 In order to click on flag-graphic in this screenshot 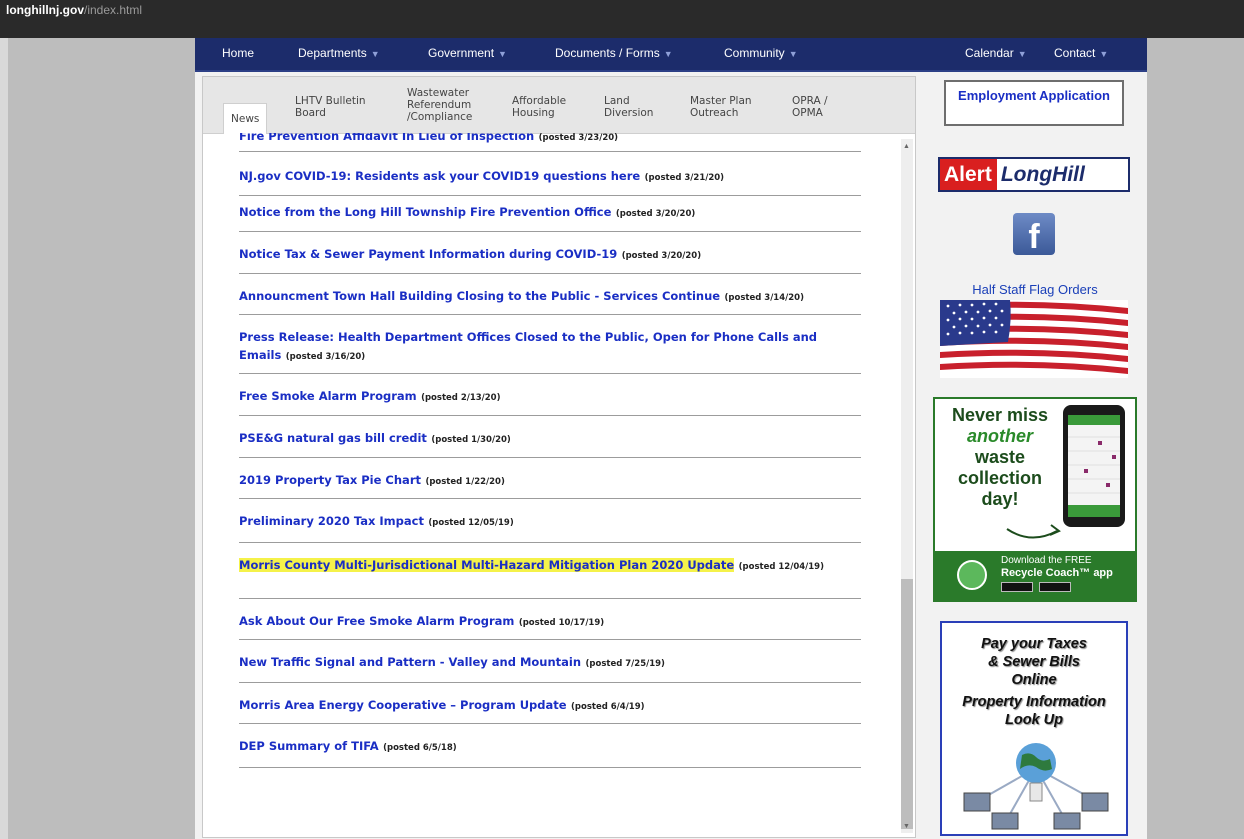, I will do `click(1034, 339)`.